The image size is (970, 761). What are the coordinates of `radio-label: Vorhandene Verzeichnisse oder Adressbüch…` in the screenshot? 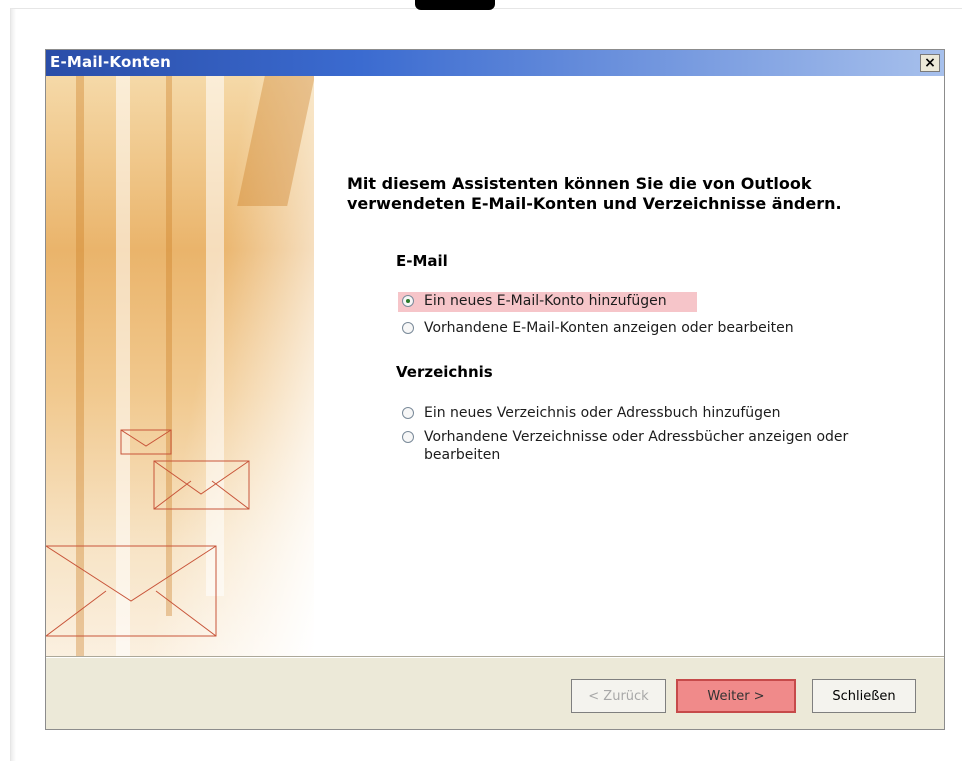 It's located at (636, 446).